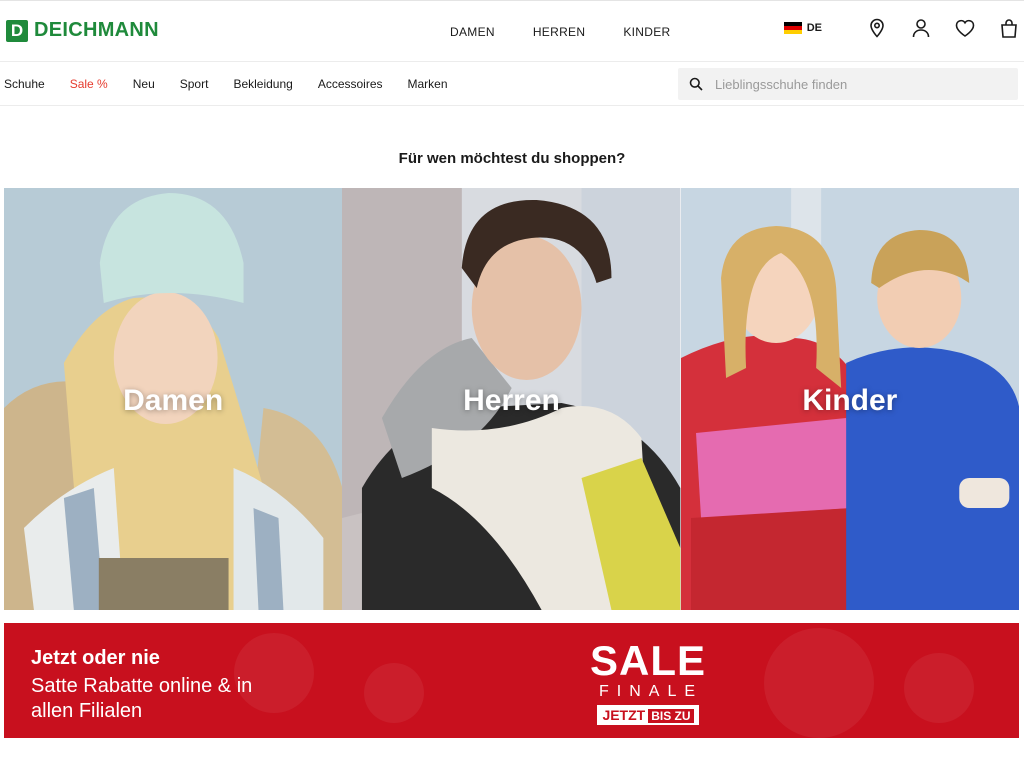 Image resolution: width=1024 pixels, height=768 pixels. I want to click on logo-wordmark: DEICHMANN, so click(96, 30).